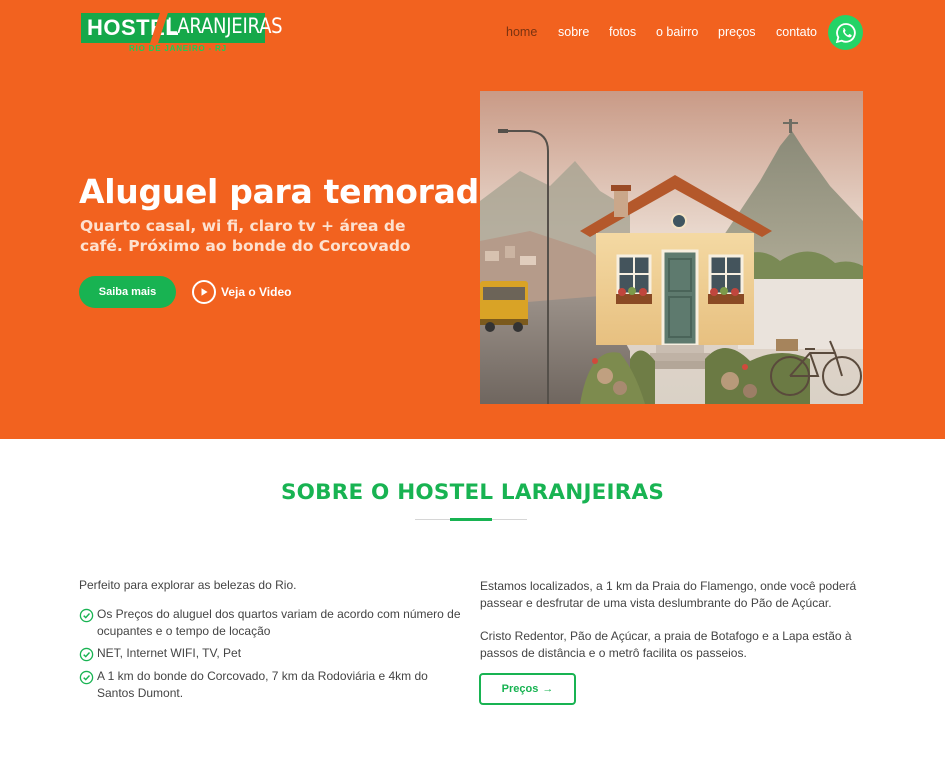 The width and height of the screenshot is (945, 768). Describe the element at coordinates (204, 292) in the screenshot. I see `play-icon` at that location.